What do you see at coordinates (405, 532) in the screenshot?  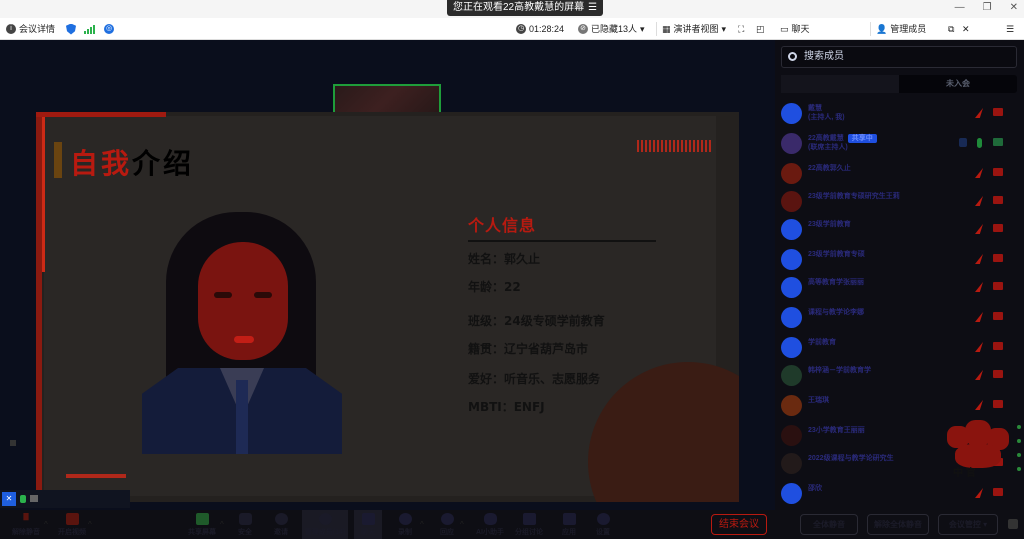 I see `record-label: 录制` at bounding box center [405, 532].